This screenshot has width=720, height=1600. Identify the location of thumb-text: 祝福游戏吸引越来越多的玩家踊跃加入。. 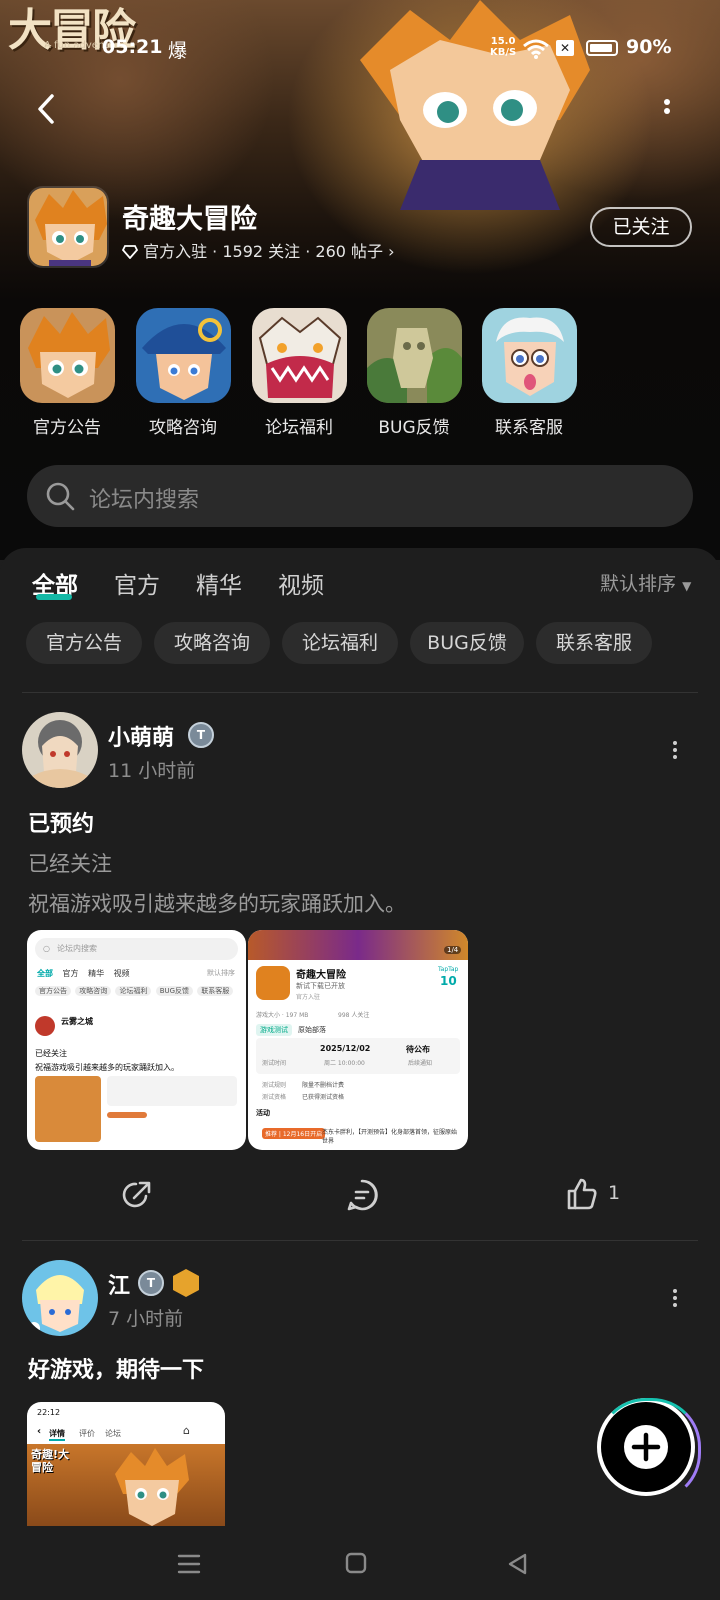
(107, 1067).